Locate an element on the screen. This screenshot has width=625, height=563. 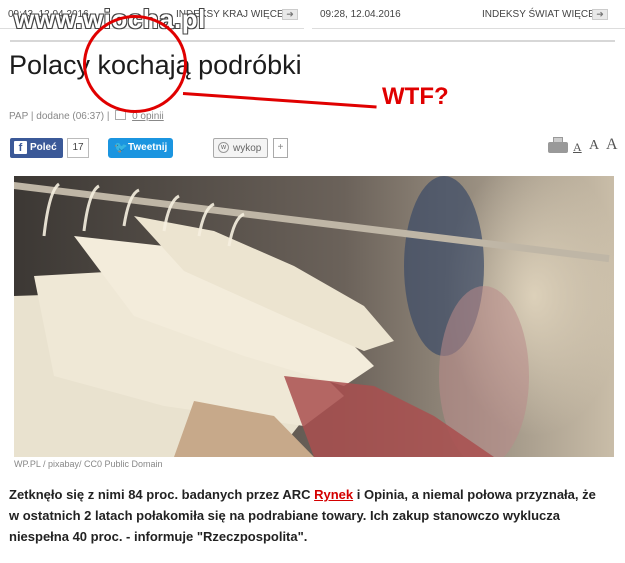
ticker-more-link: INDEKSY ŚWIAT WIĘCEJ is located at coordinates (541, 14).